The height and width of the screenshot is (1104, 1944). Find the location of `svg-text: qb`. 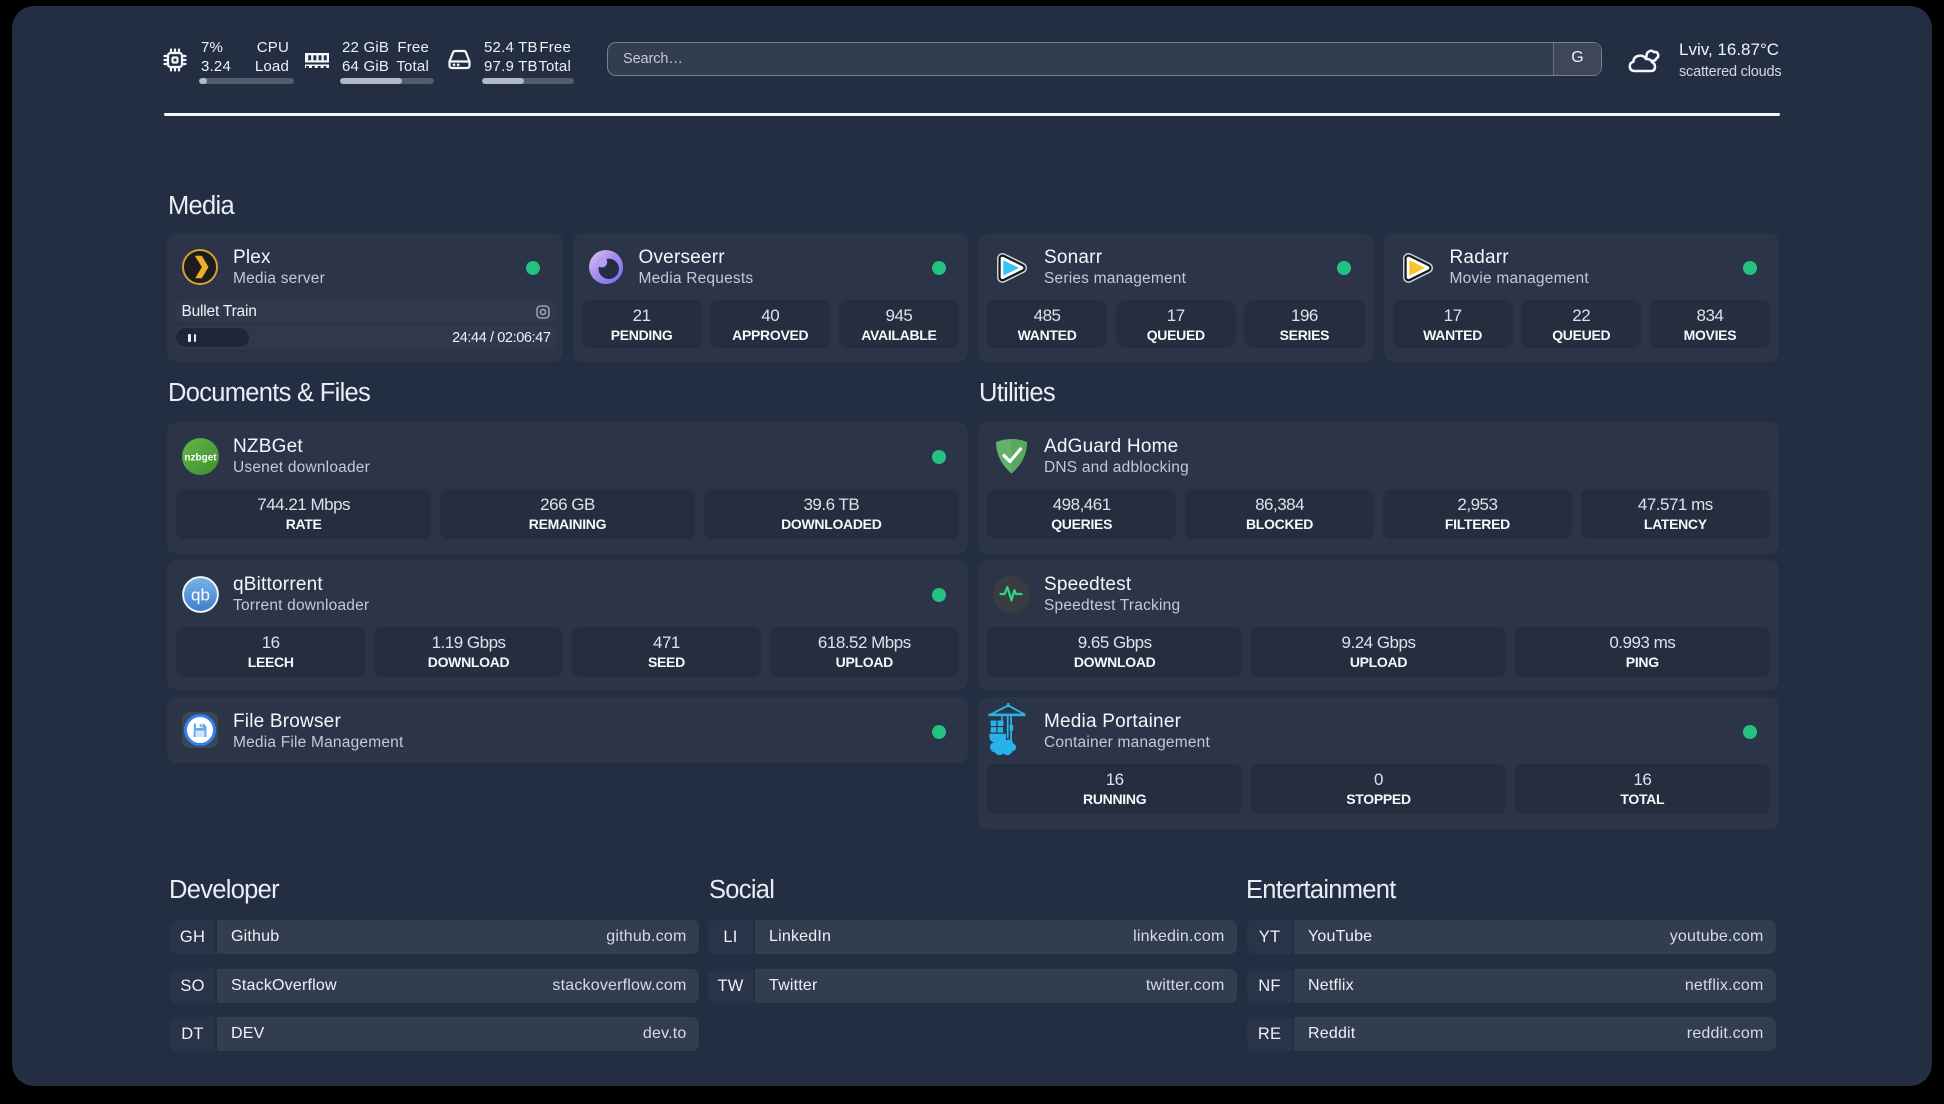

svg-text: qb is located at coordinates (200, 595).